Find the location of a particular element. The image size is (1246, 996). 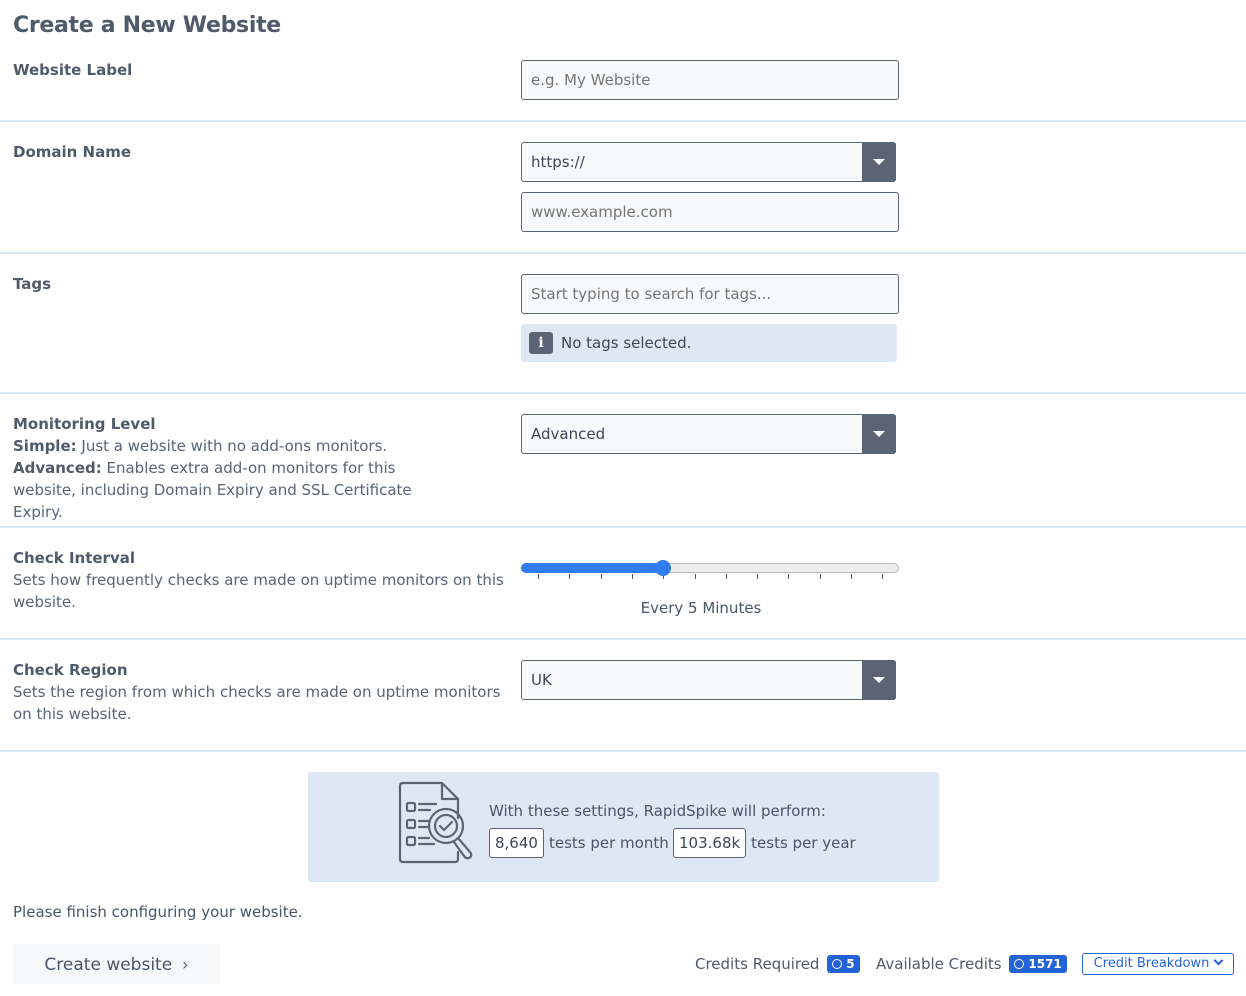

status-message: Please finish configuring your website. is located at coordinates (158, 912).